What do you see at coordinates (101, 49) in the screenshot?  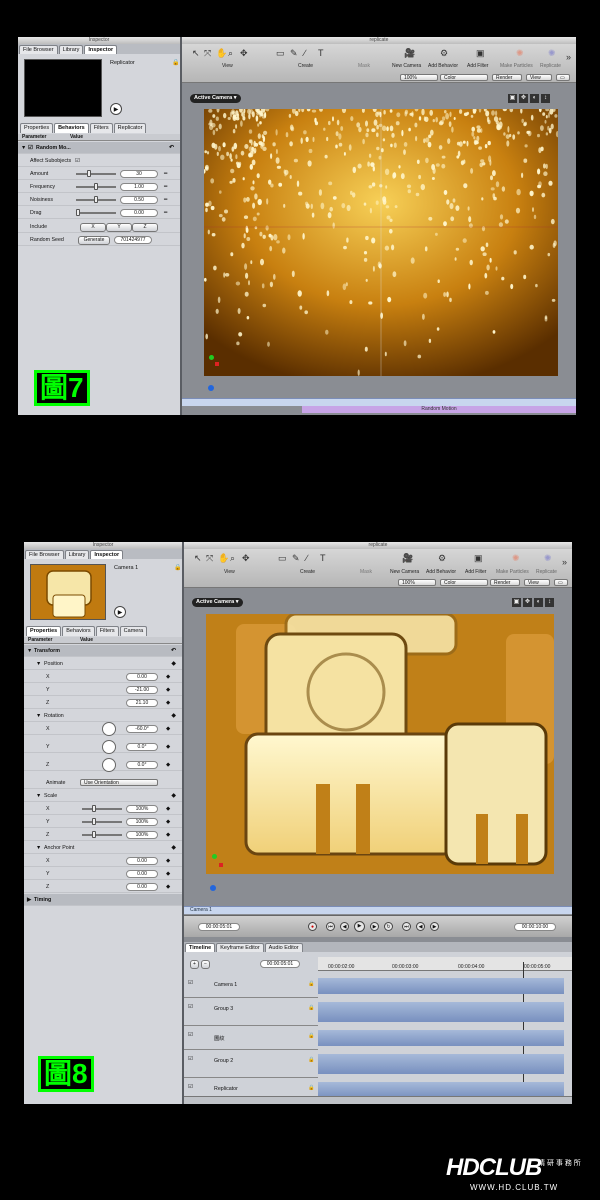 I see `tab-inspector: Inspector` at bounding box center [101, 49].